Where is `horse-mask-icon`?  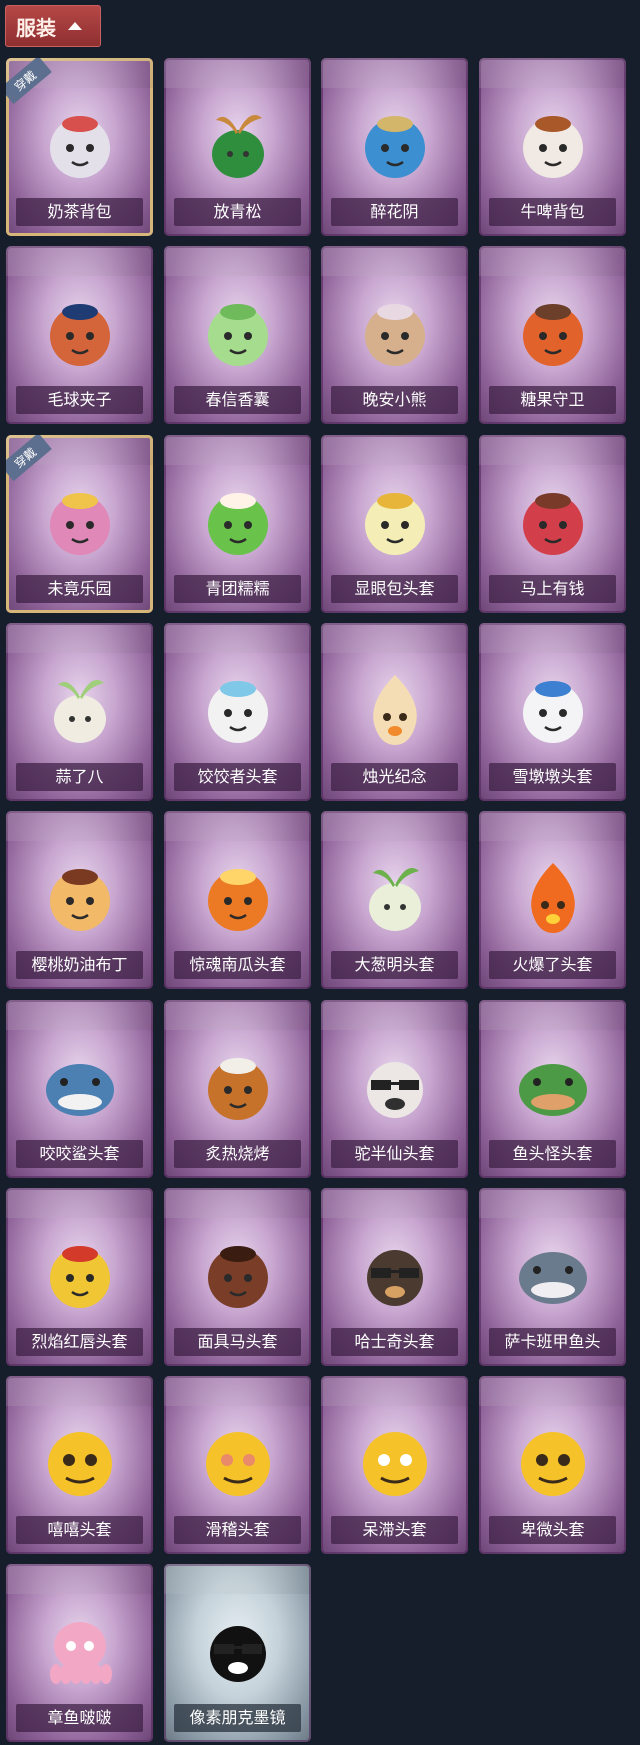
horse-mask-icon is located at coordinates (238, 1274).